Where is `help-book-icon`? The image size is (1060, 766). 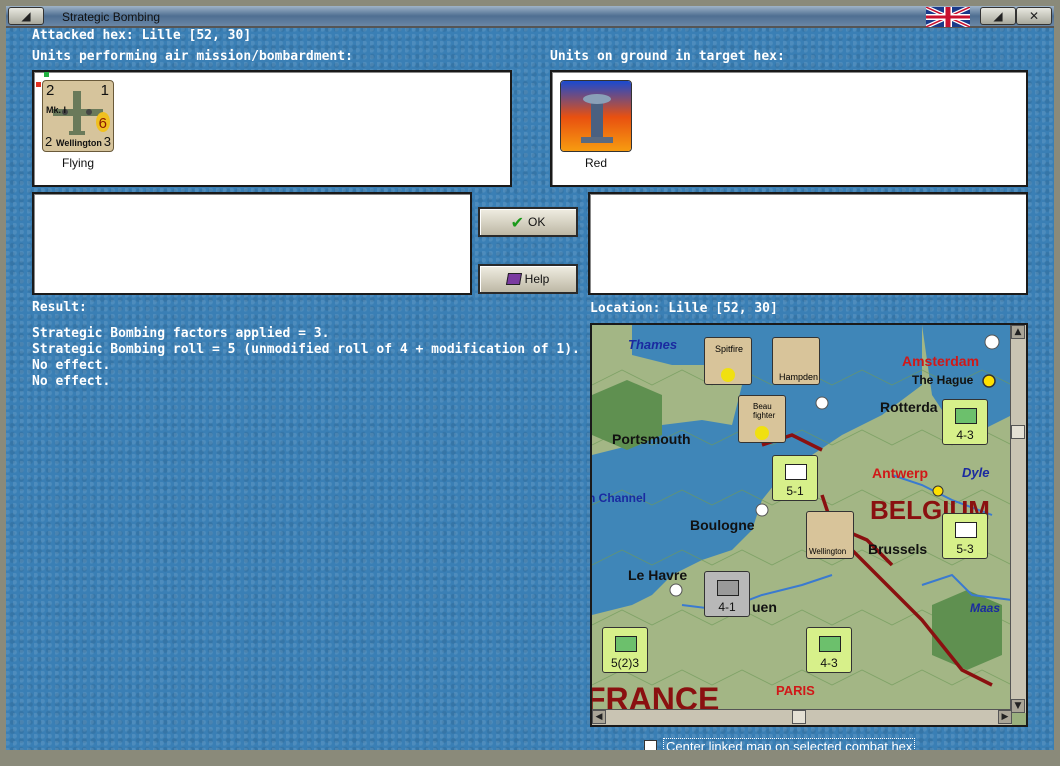 help-book-icon is located at coordinates (513, 279).